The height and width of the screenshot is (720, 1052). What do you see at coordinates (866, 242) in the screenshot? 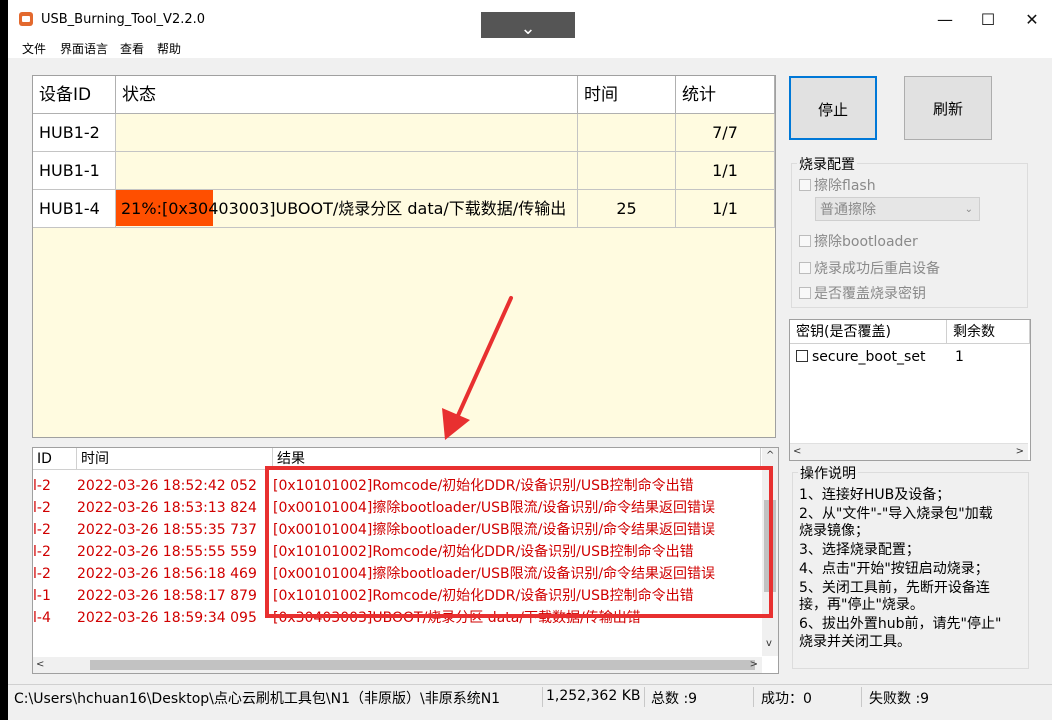
I see `erase-bootloader-label: 擦除bootloader` at bounding box center [866, 242].